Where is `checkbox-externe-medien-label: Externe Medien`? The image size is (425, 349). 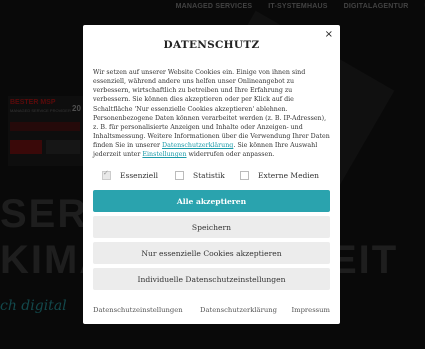
checkbox-externe-medien-label: Externe Medien is located at coordinates (288, 175).